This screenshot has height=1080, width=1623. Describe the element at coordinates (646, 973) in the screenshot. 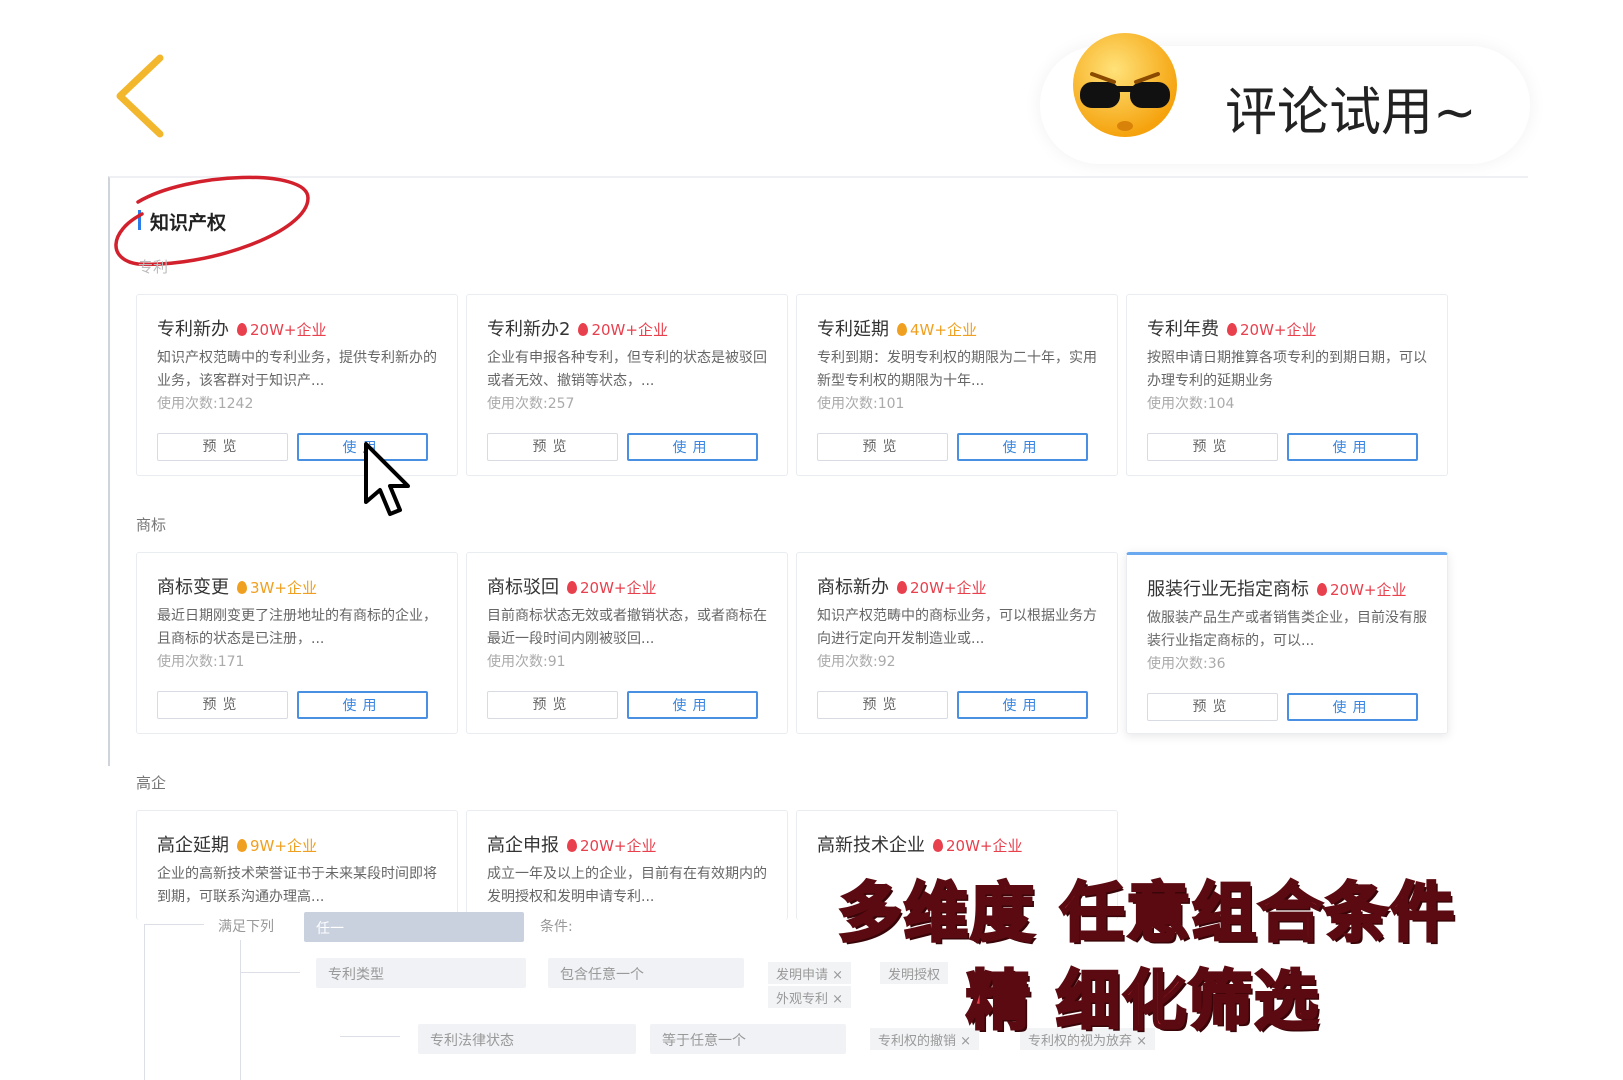

I see `filter-row1-operator: 包含任意一个` at that location.